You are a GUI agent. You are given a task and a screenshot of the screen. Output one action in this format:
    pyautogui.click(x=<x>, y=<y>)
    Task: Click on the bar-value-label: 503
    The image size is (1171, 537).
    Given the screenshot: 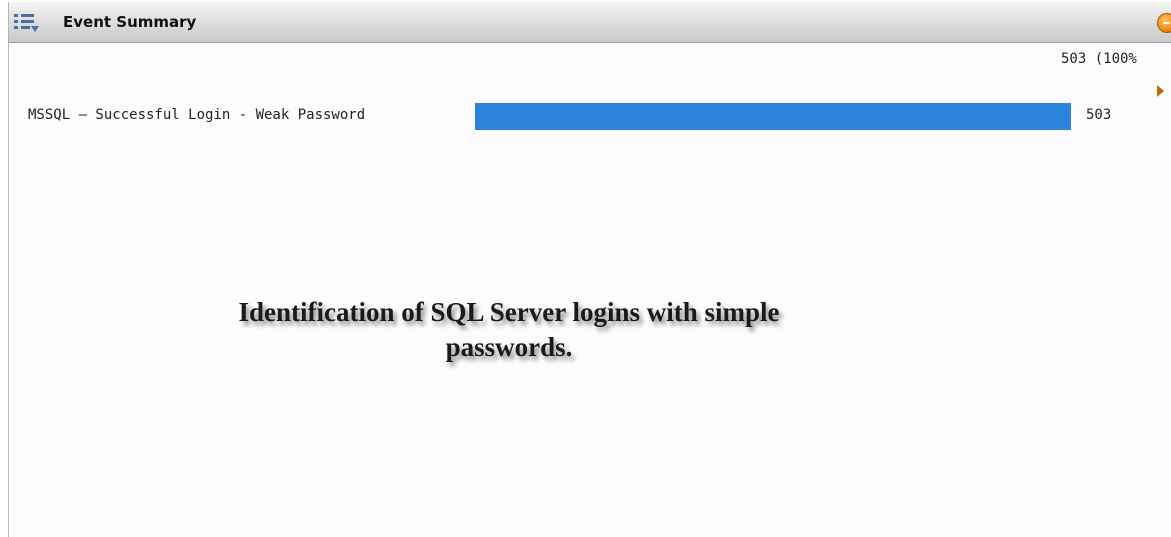 What is the action you would take?
    pyautogui.click(x=1099, y=115)
    